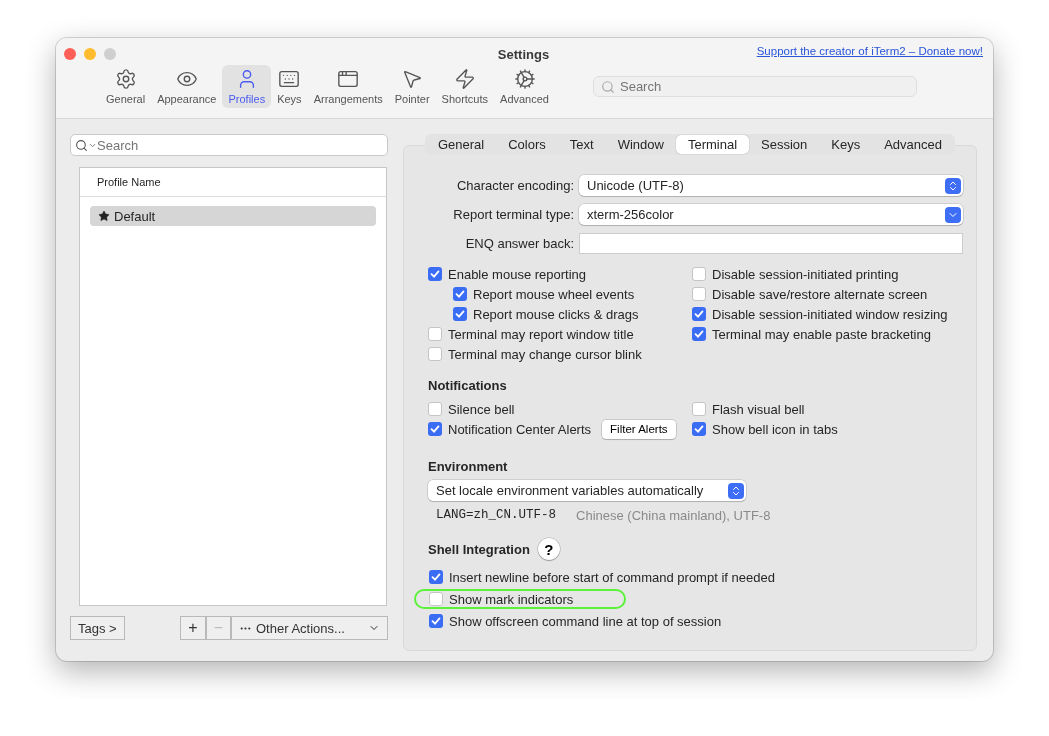 Image resolution: width=1049 pixels, height=736 pixels. I want to click on checkbox-label: Terminal may enable paste bracketing, so click(821, 334).